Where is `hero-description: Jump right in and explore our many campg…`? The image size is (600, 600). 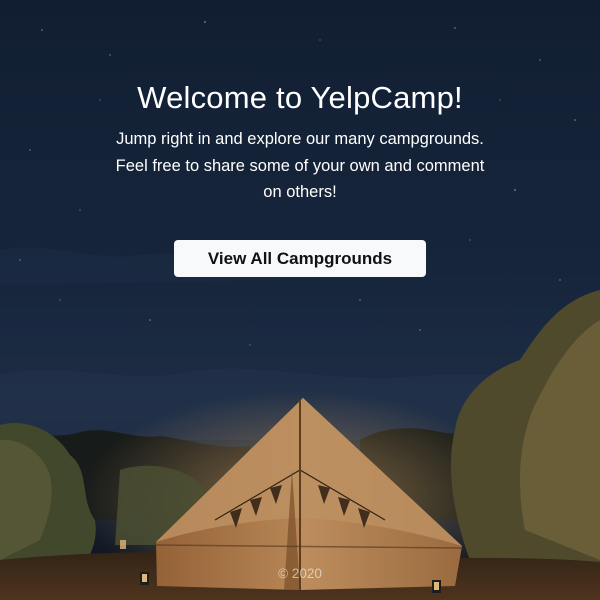
hero-description: Jump right in and explore our many campg… is located at coordinates (300, 165).